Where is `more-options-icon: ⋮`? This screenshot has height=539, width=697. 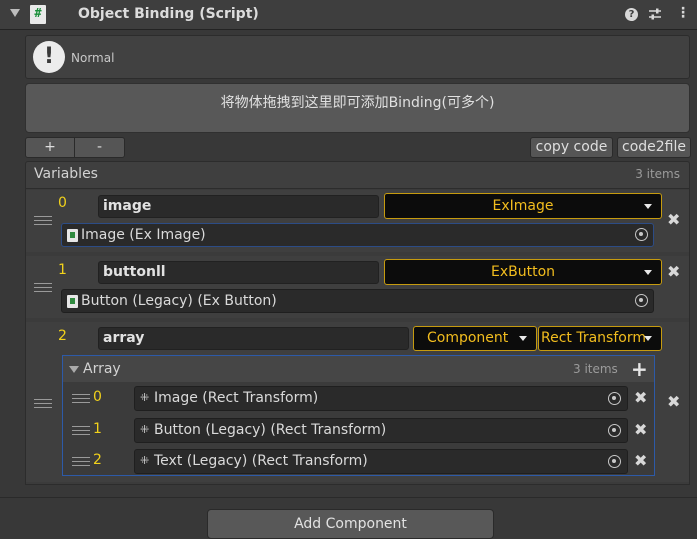 more-options-icon: ⋮ is located at coordinates (683, 13).